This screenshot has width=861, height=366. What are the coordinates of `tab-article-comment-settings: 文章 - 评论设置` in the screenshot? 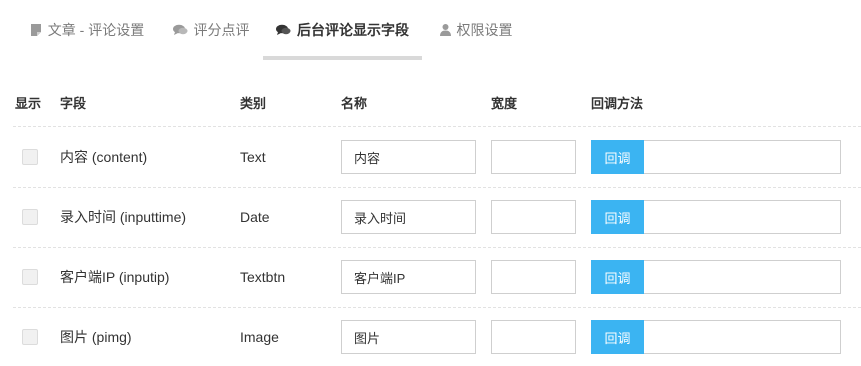 It's located at (87, 30).